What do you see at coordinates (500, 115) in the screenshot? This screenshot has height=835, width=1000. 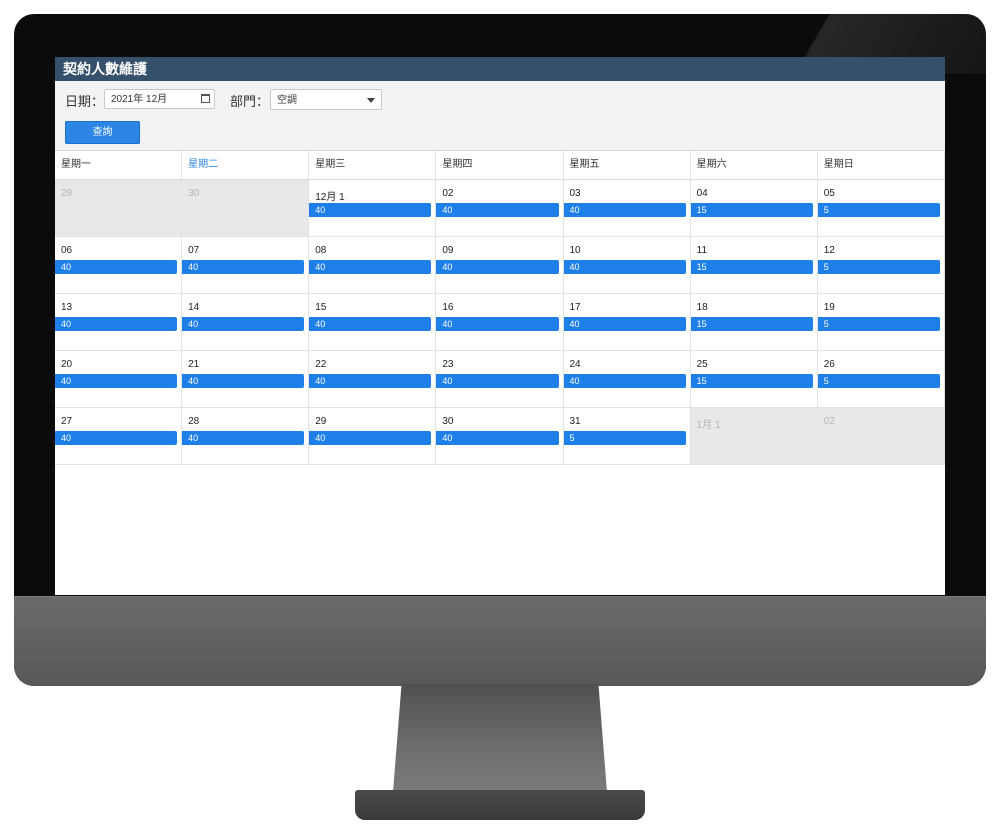 I see `filter-toolbar: 日期： 2021年 12月 部門： 空調 查詢` at bounding box center [500, 115].